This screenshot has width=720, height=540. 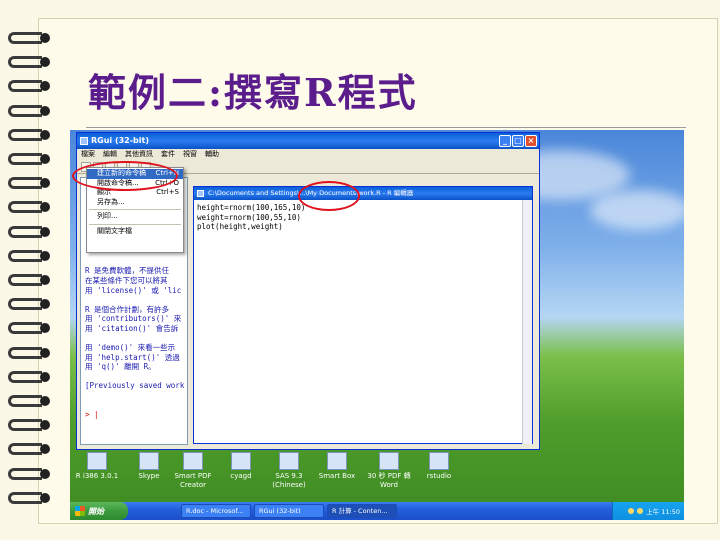 I want to click on window-controls: _ □ ×, so click(x=518, y=141).